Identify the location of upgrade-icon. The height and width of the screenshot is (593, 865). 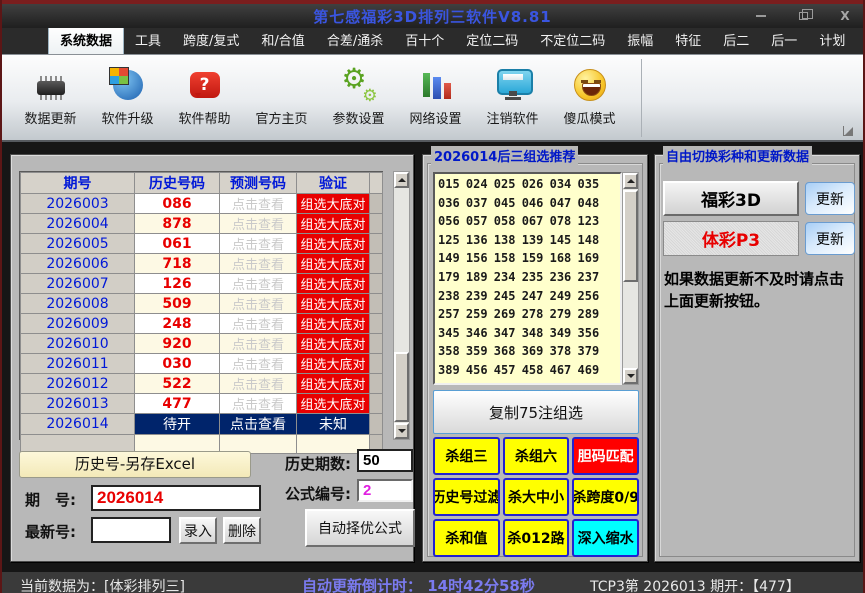
(127, 85).